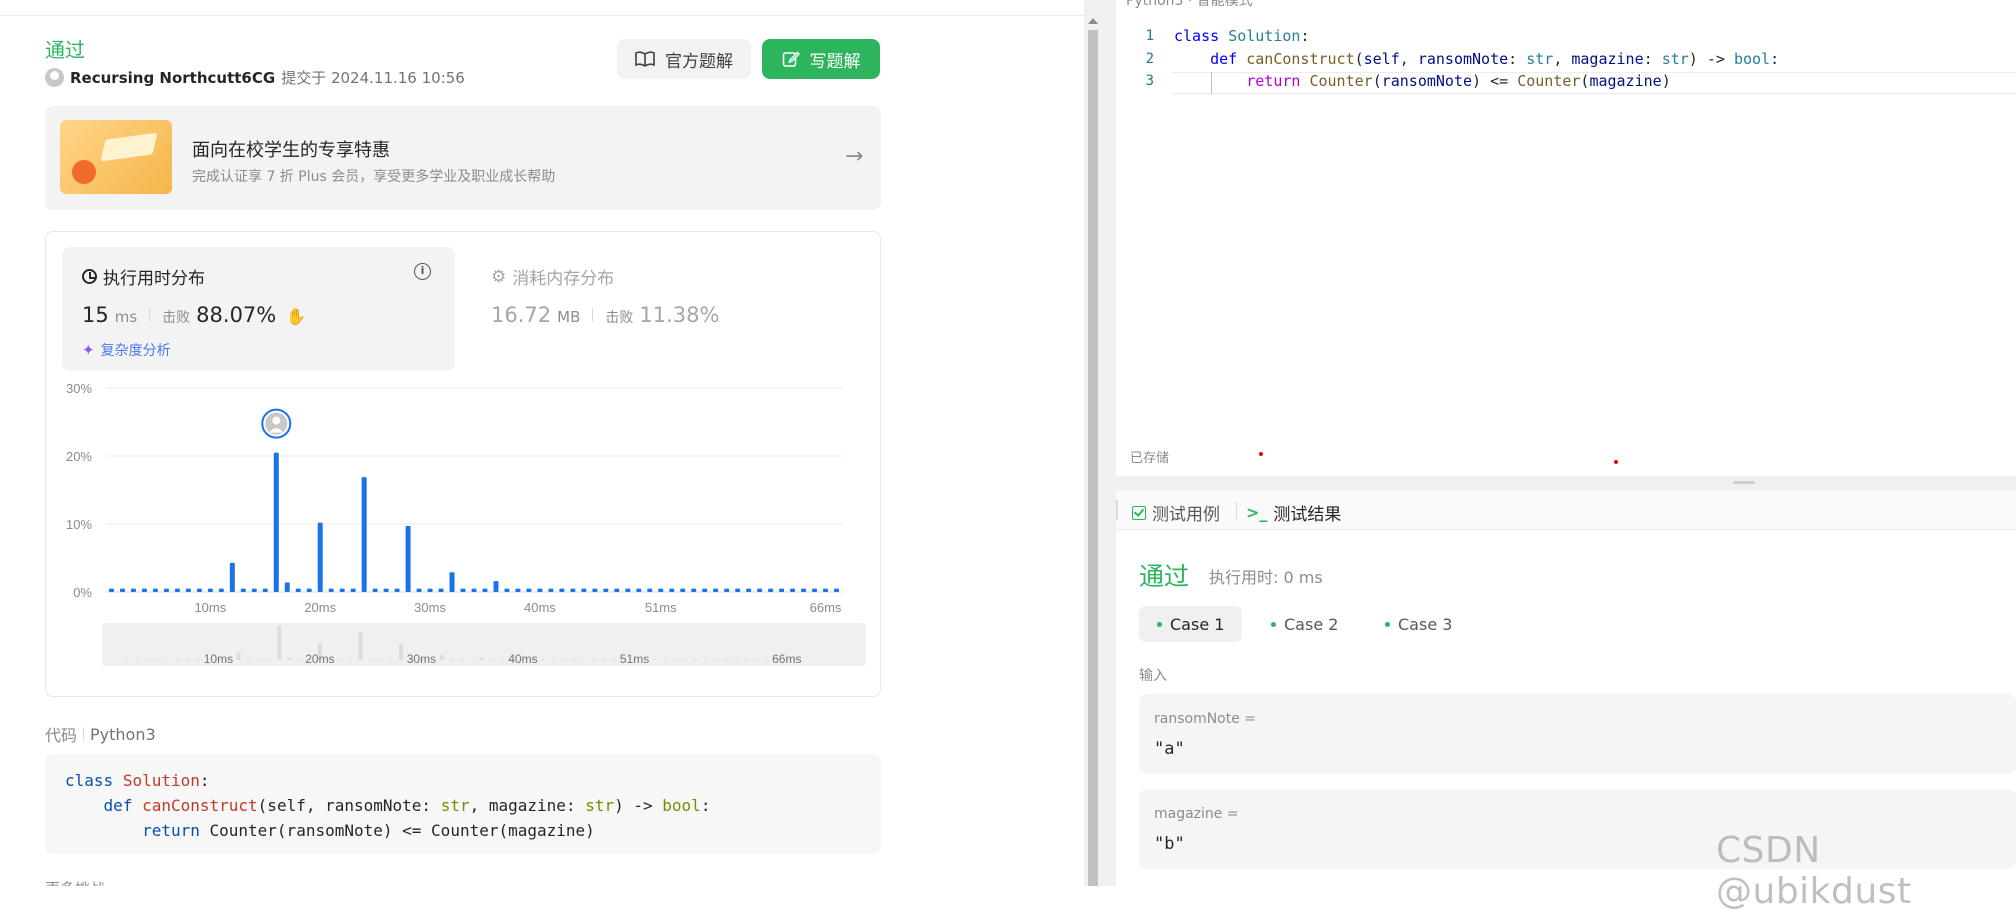  What do you see at coordinates (821, 59) in the screenshot?
I see `write-solution-button: 写题解` at bounding box center [821, 59].